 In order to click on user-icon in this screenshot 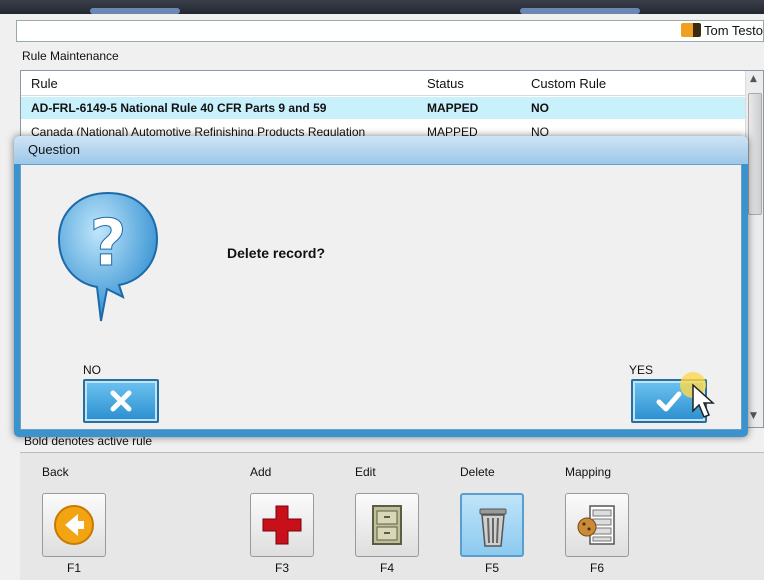, I will do `click(690, 30)`.